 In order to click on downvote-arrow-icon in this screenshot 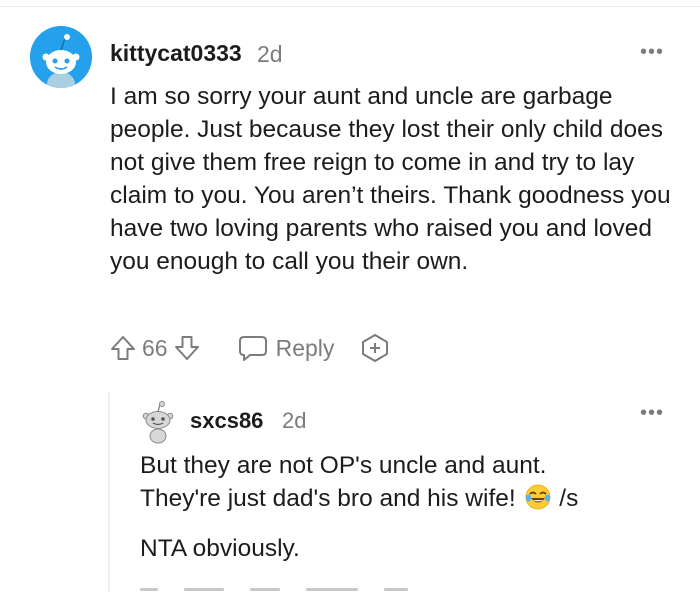, I will do `click(186, 348)`.